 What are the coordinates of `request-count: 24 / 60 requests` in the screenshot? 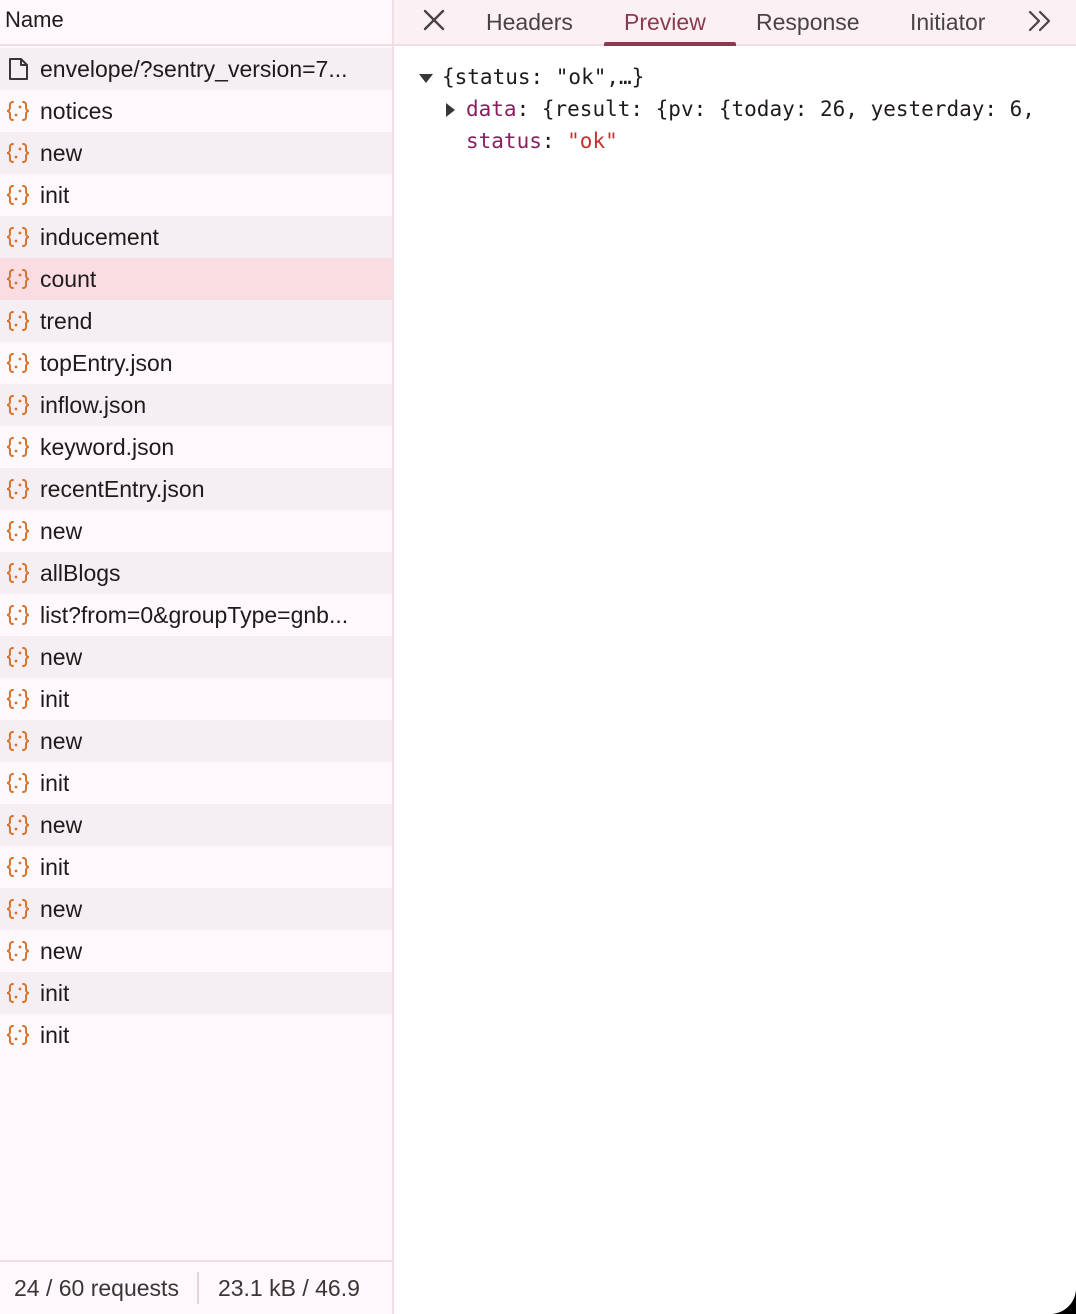 It's located at (96, 1287).